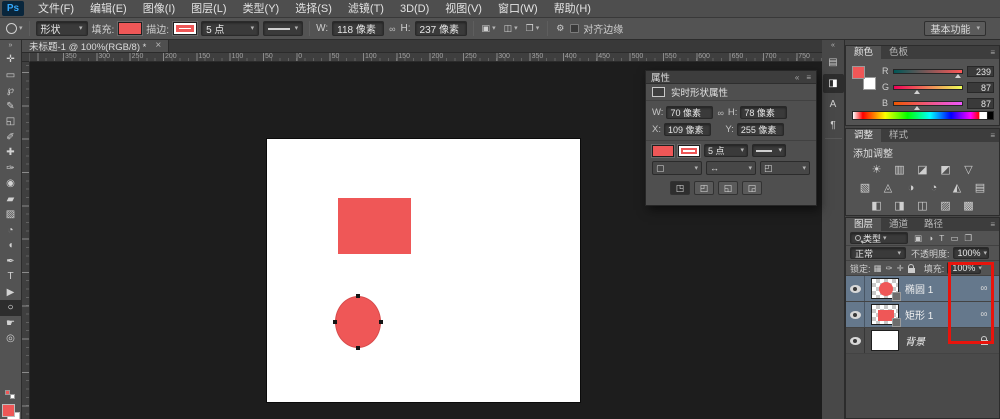 The width and height of the screenshot is (1000, 419). I want to click on shape-h-input: 78 像素, so click(764, 112).